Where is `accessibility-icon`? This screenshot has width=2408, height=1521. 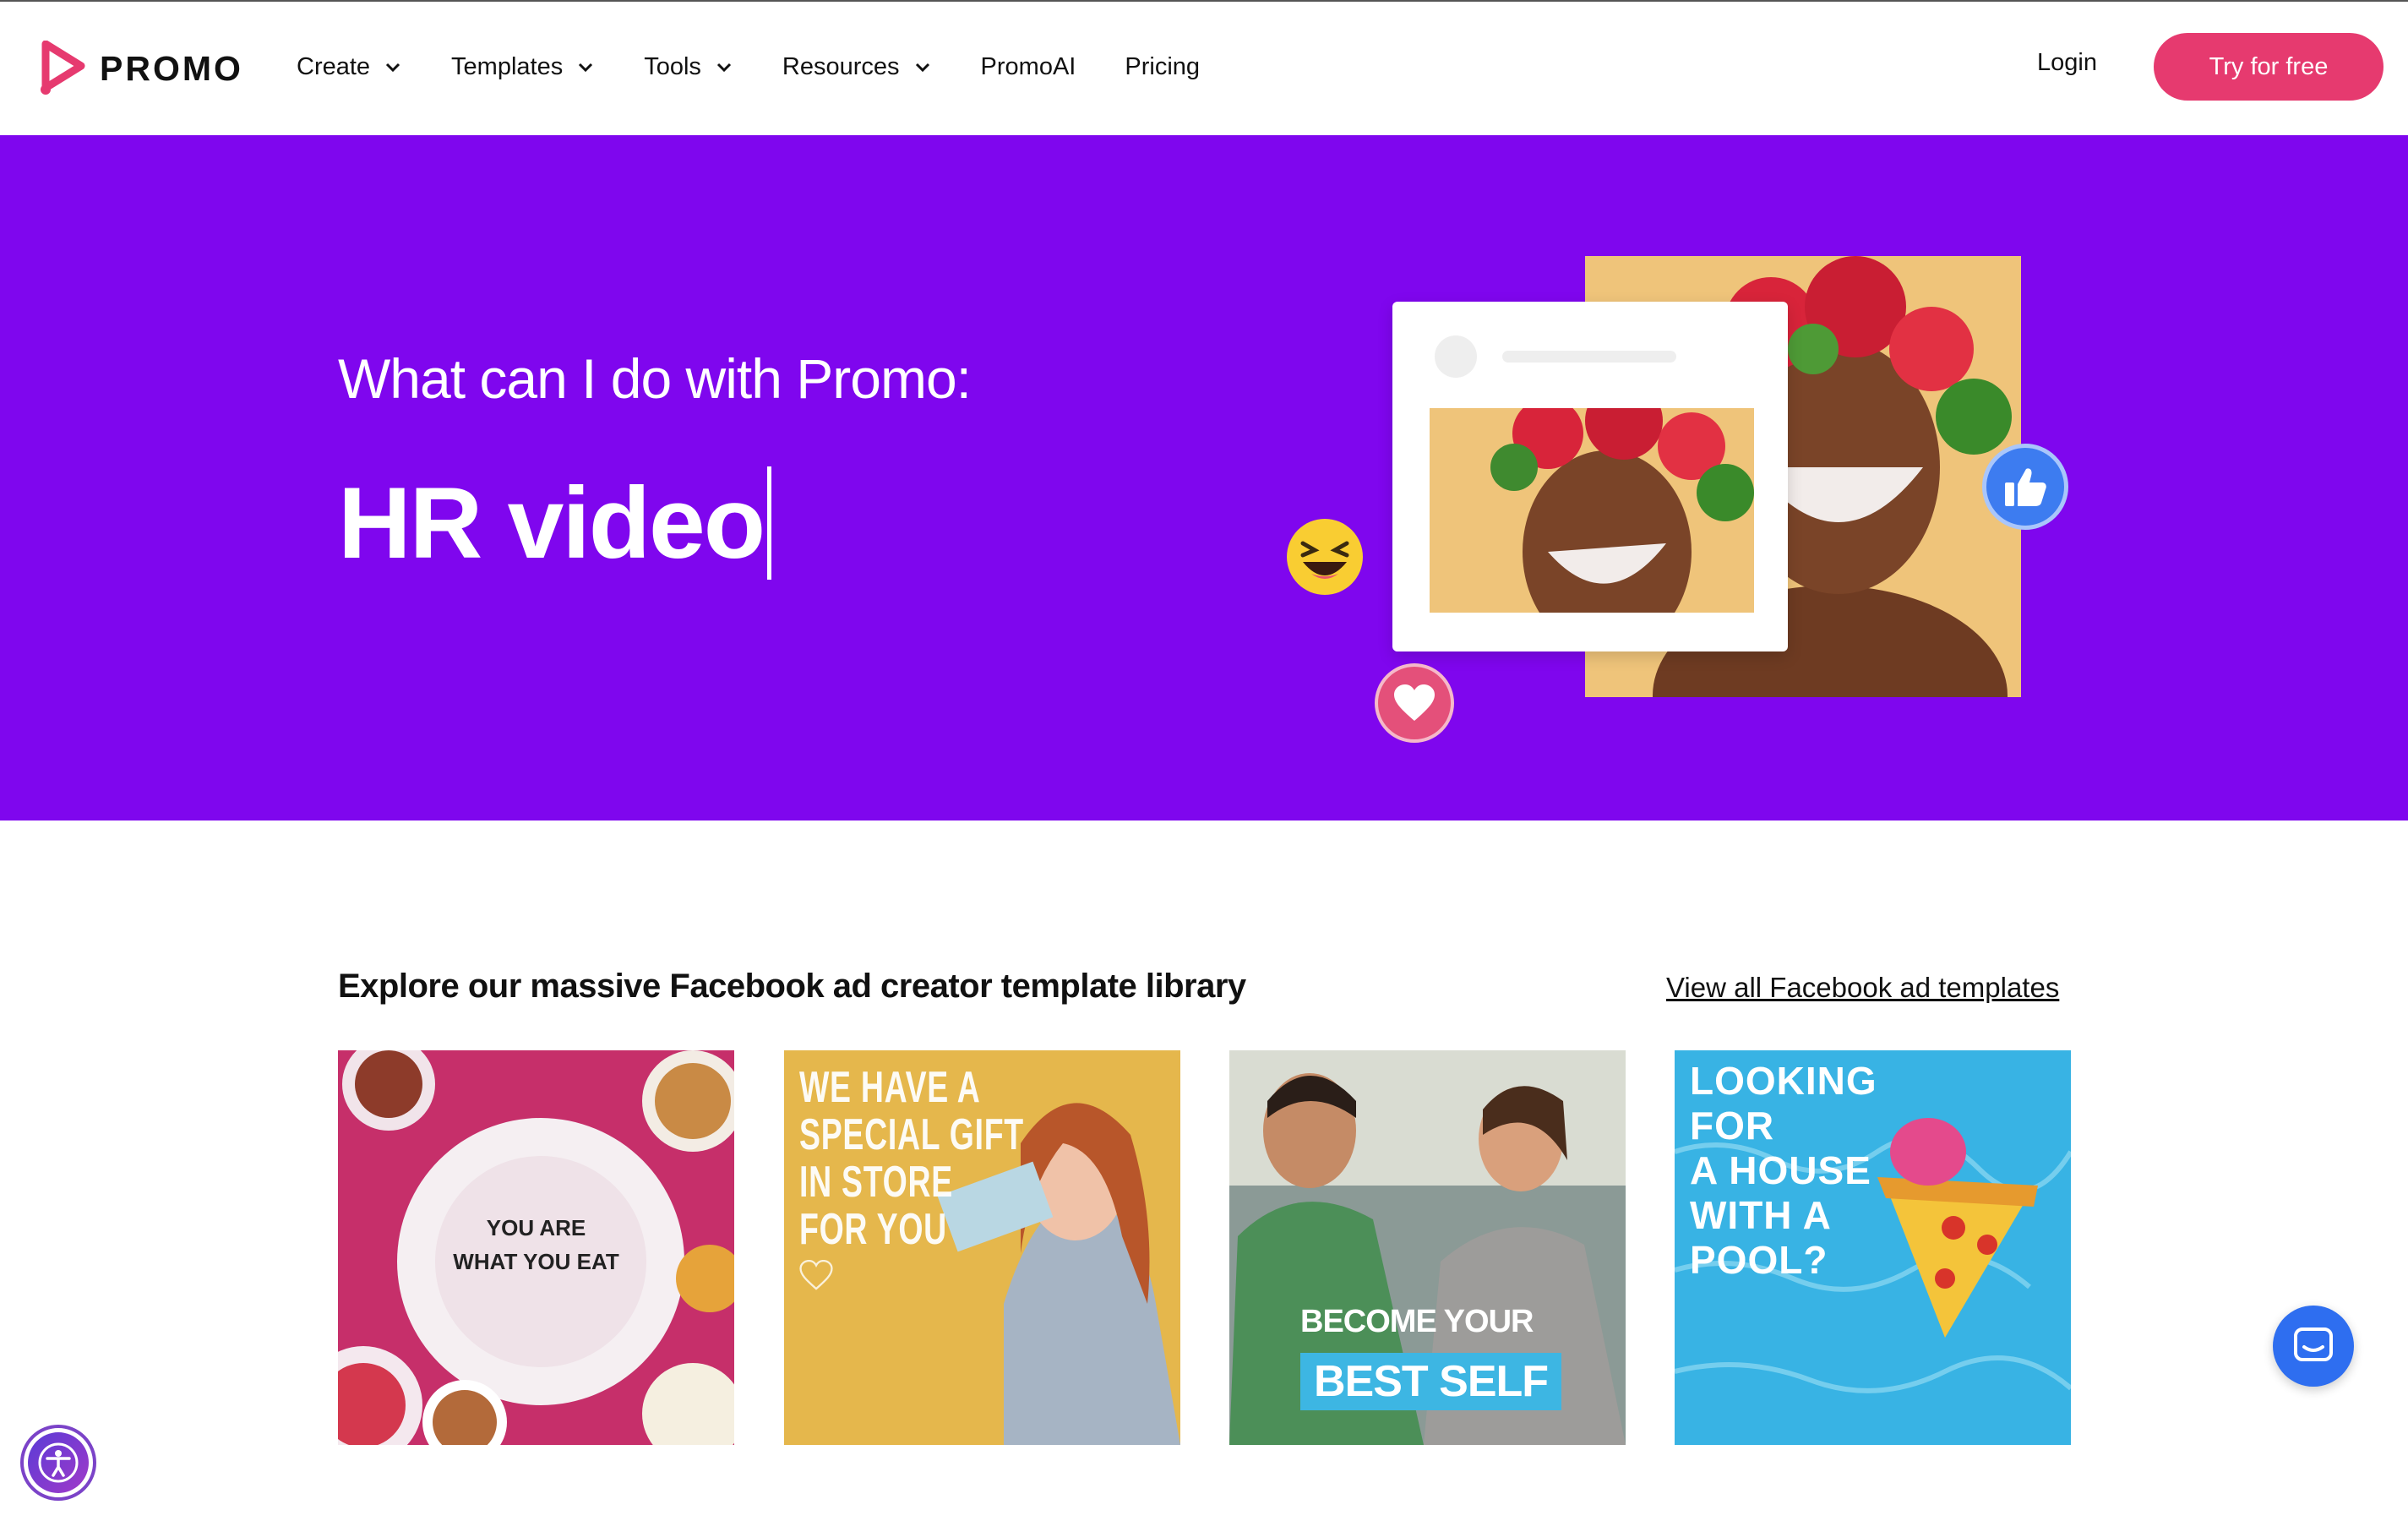 accessibility-icon is located at coordinates (58, 1462).